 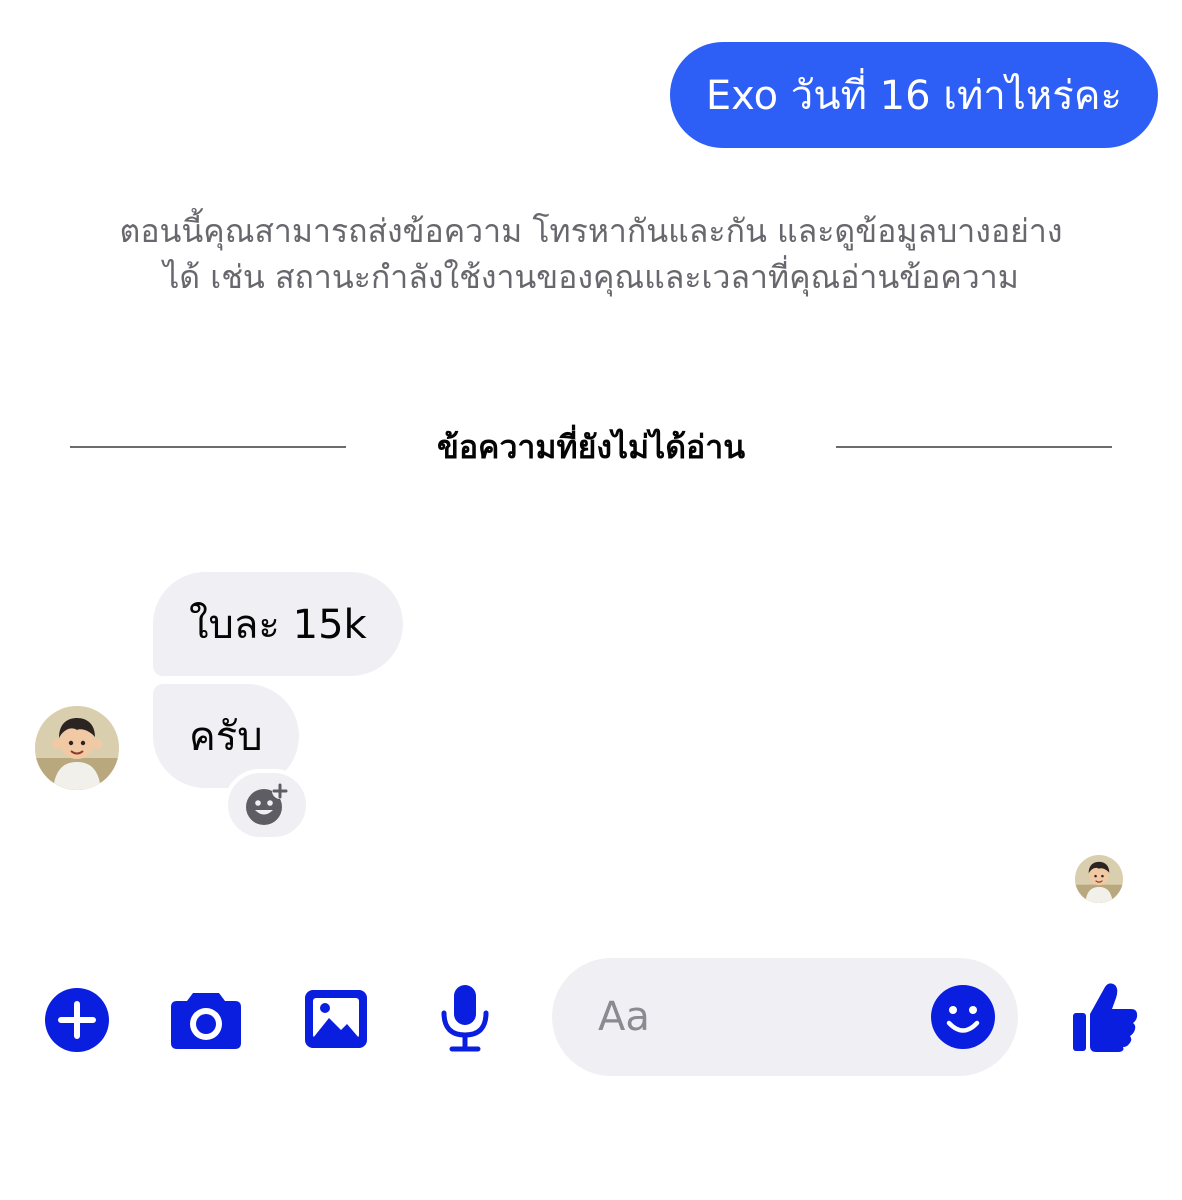 I want to click on thumbs-up-icon, so click(x=1105, y=1017).